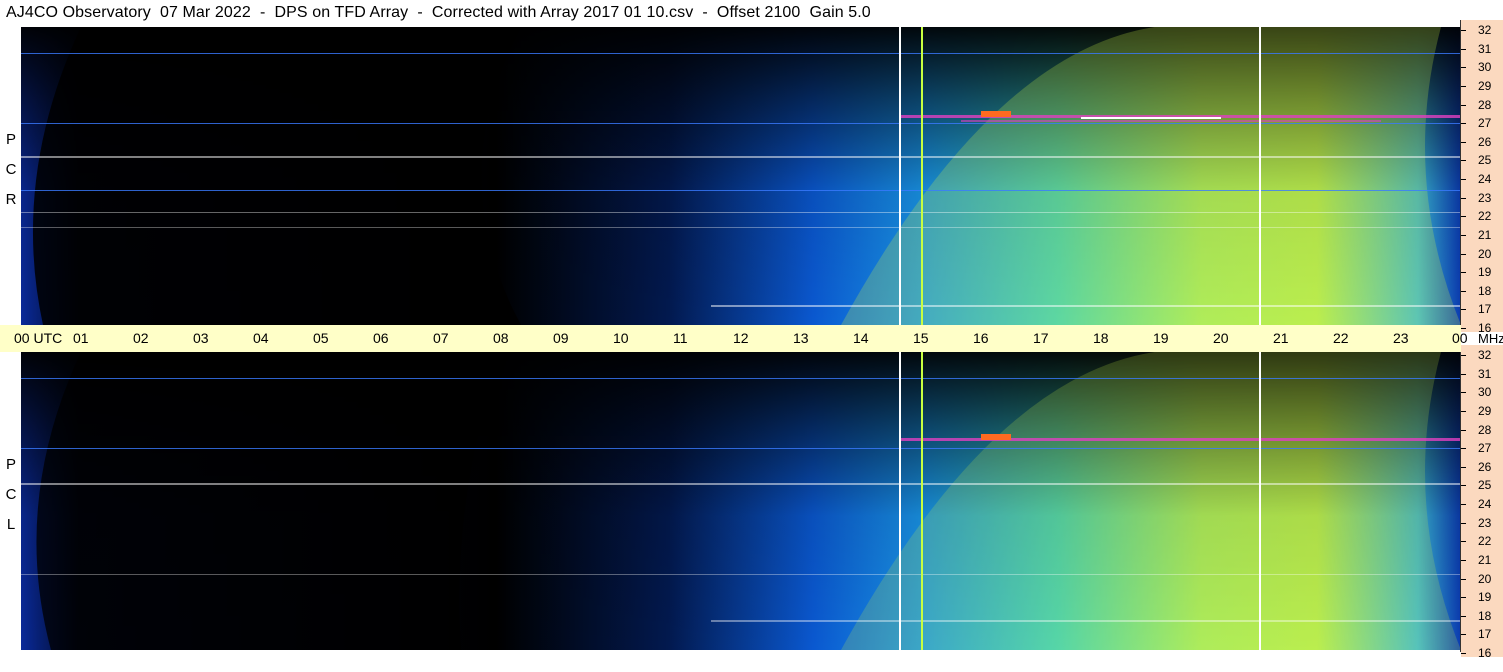  I want to click on rcp-freq-tick-label: 24, so click(1485, 179).